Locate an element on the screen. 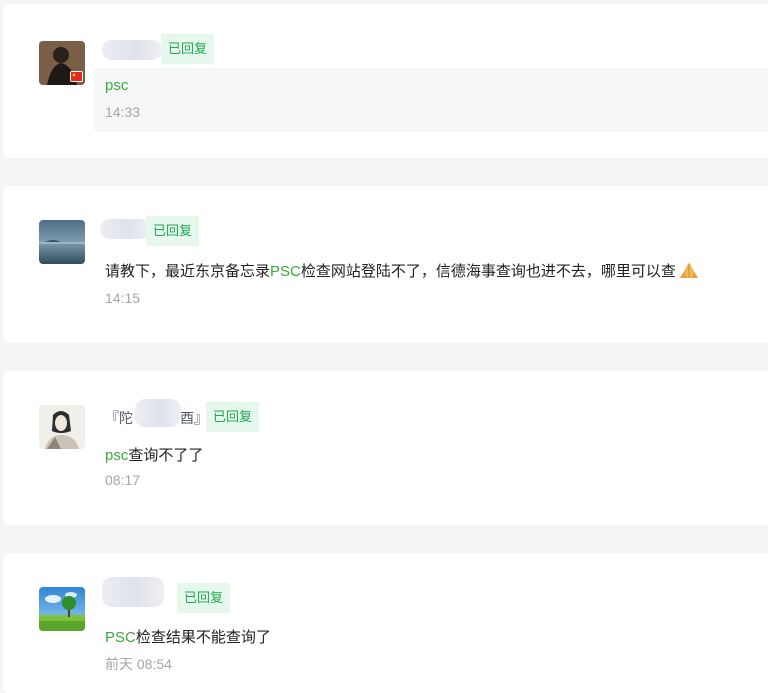 The image size is (768, 693). message-time: 08:17 is located at coordinates (123, 480).